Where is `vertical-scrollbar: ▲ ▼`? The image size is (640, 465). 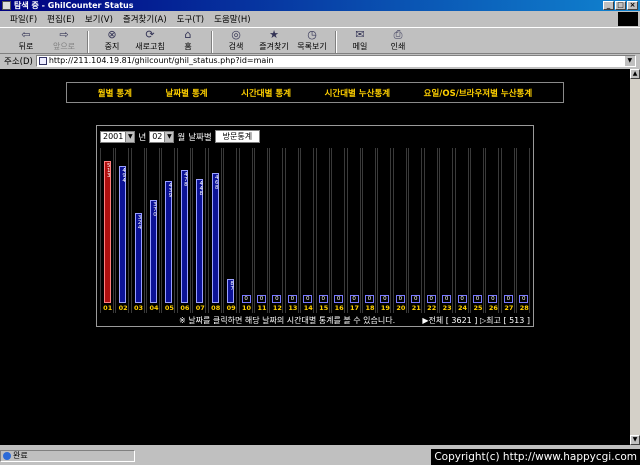 vertical-scrollbar: ▲ ▼ is located at coordinates (635, 257).